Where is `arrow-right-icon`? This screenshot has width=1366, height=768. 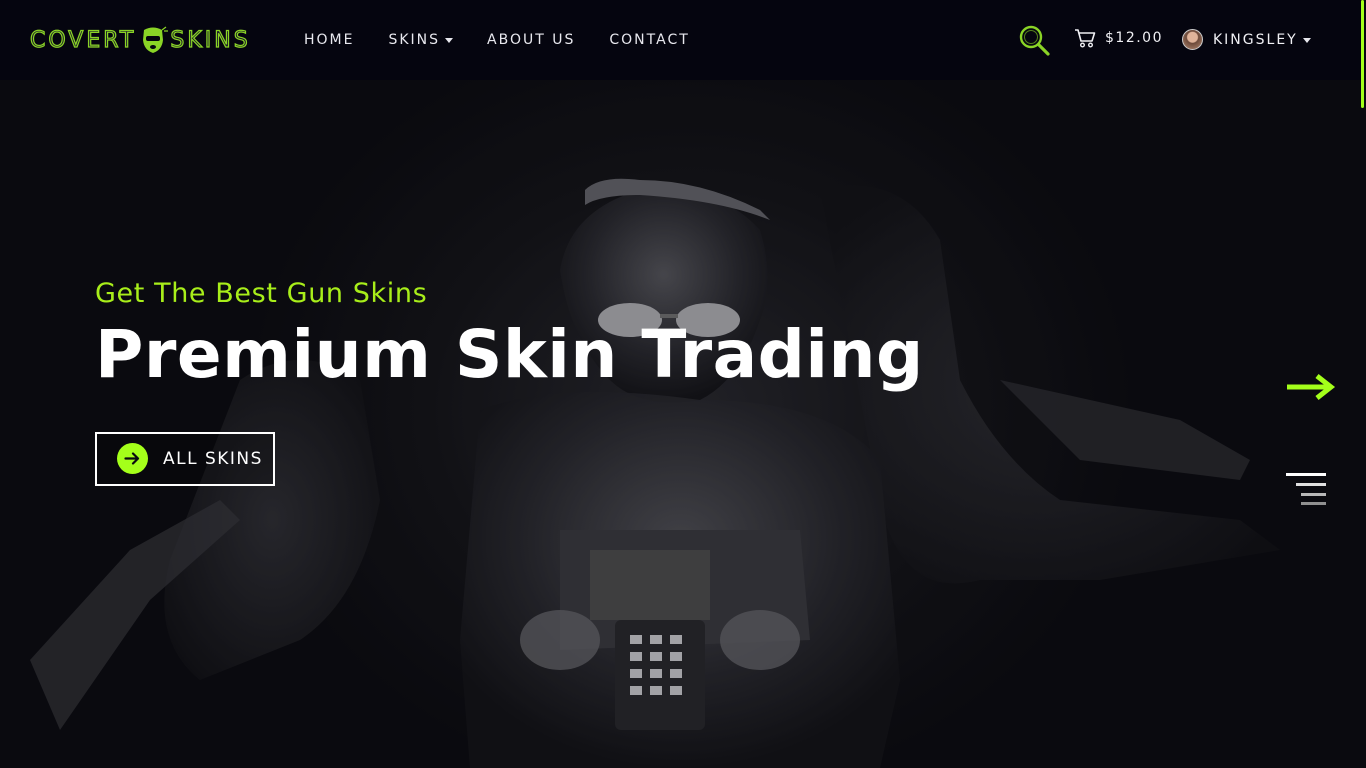 arrow-right-icon is located at coordinates (1311, 387).